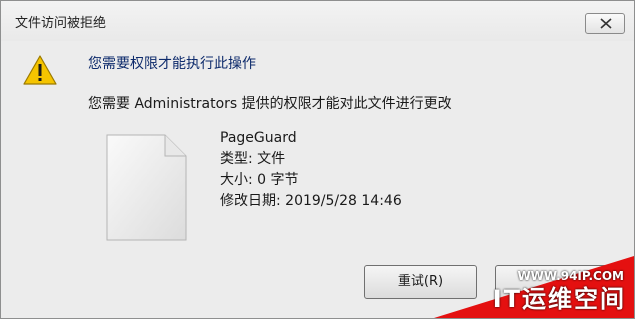  What do you see at coordinates (311, 201) in the screenshot?
I see `file-modified: 修改日期: 2019/5/28 14:46` at bounding box center [311, 201].